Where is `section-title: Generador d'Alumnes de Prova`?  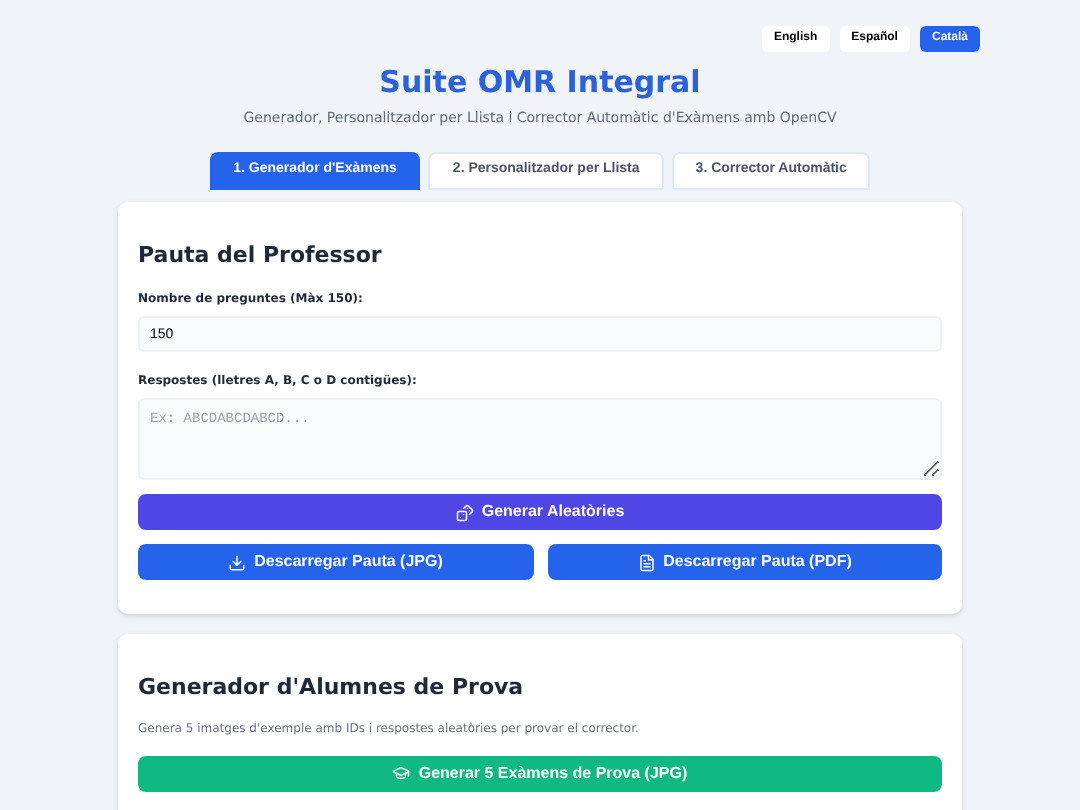
section-title: Generador d'Alumnes de Prova is located at coordinates (332, 688).